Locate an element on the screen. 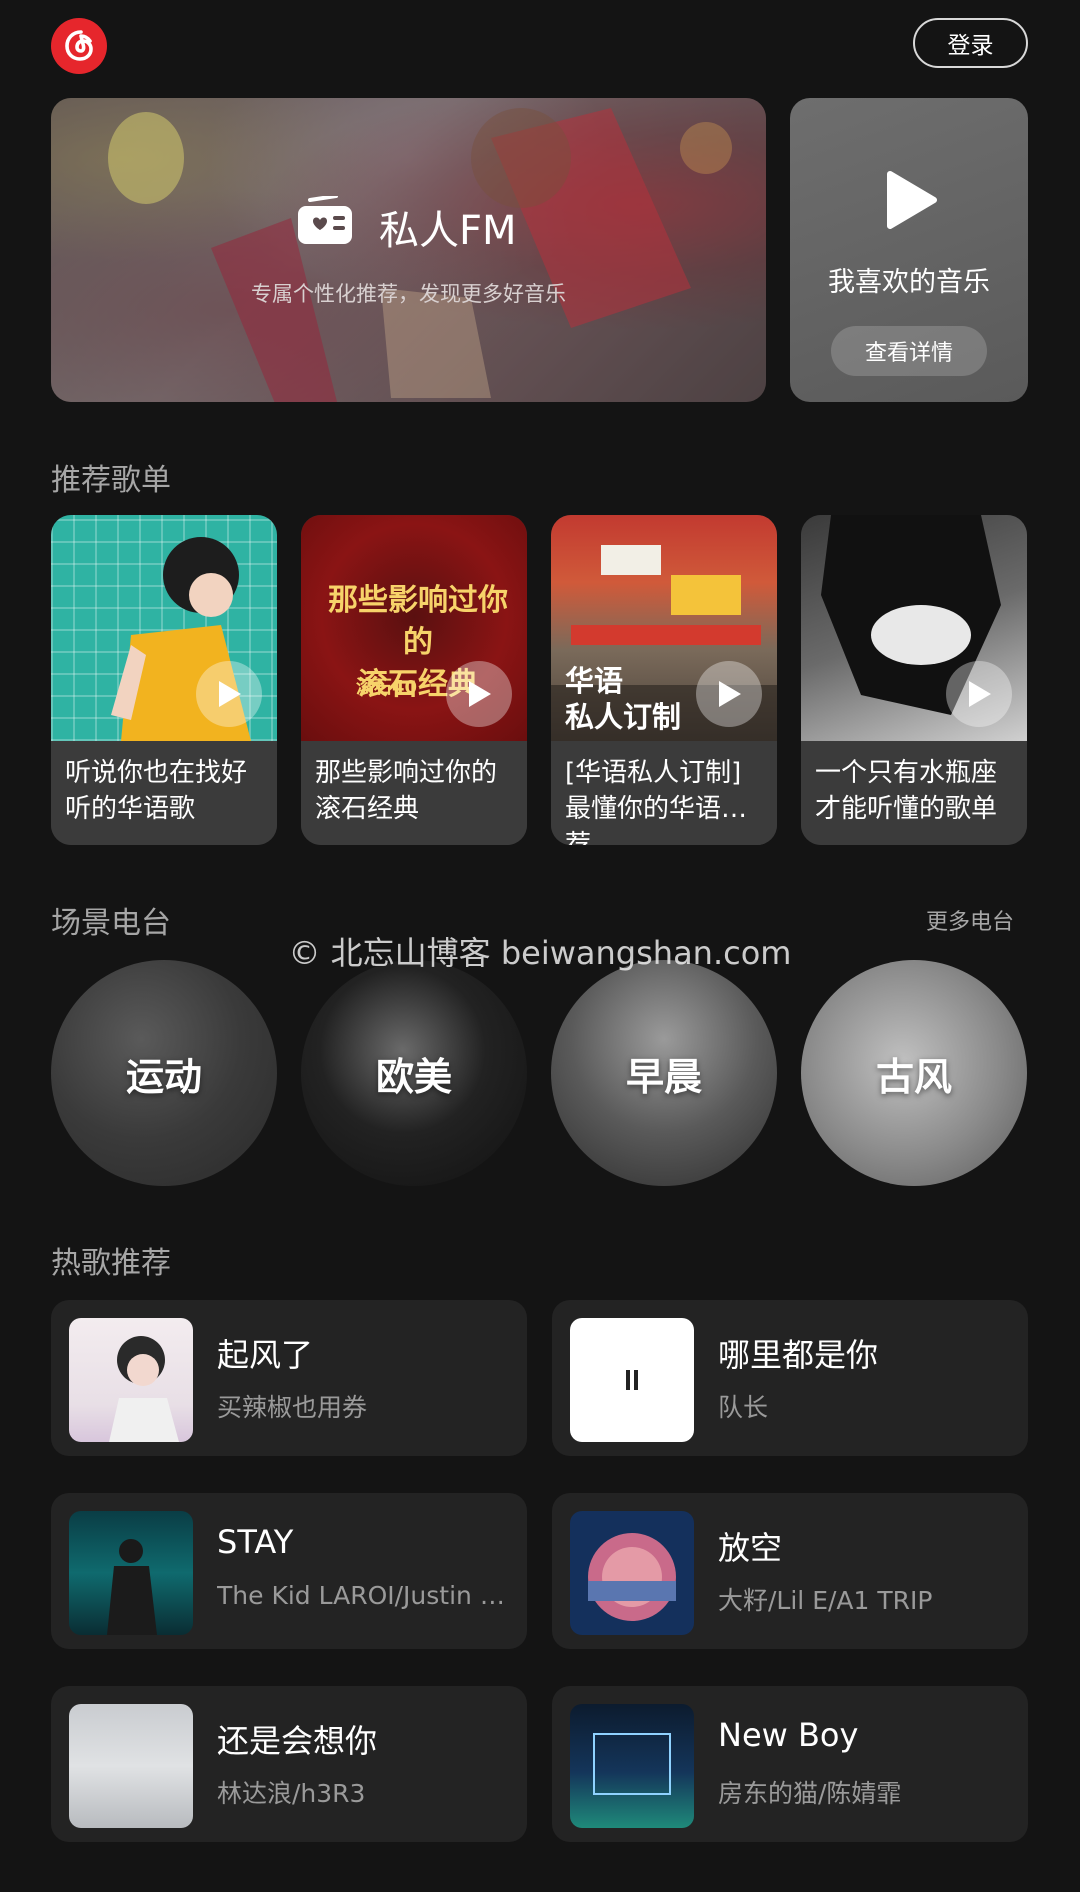  station-label: 古风 is located at coordinates (913, 1076).